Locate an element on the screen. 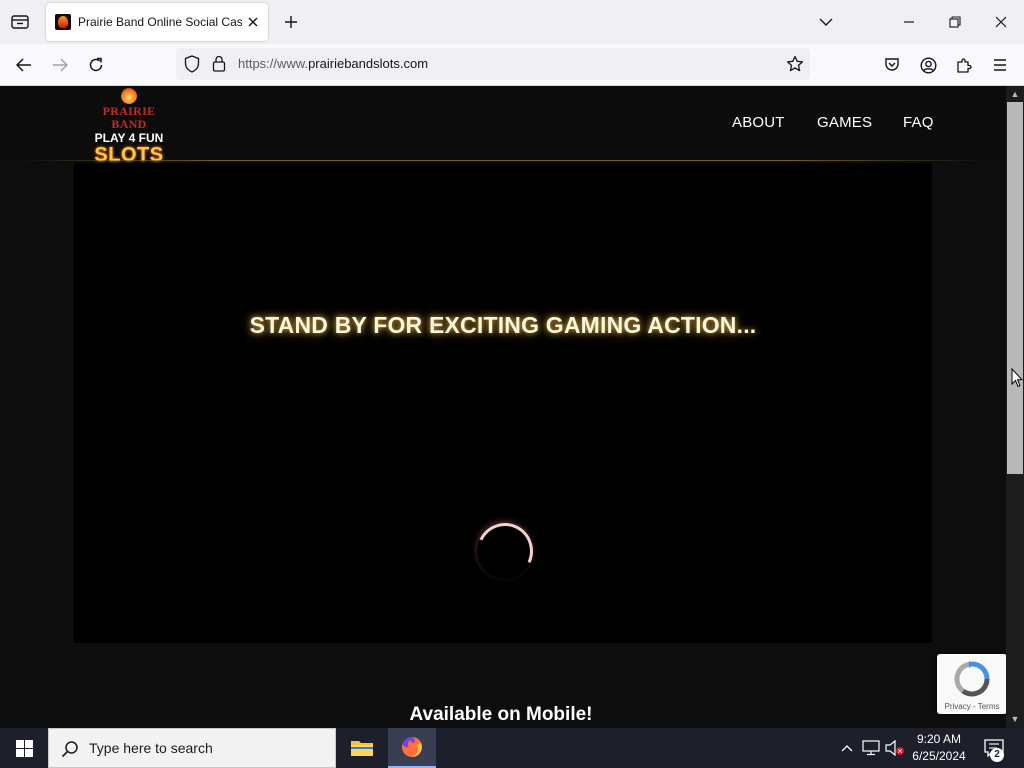 This screenshot has height=768, width=1024. pocket-icon is located at coordinates (892, 65).